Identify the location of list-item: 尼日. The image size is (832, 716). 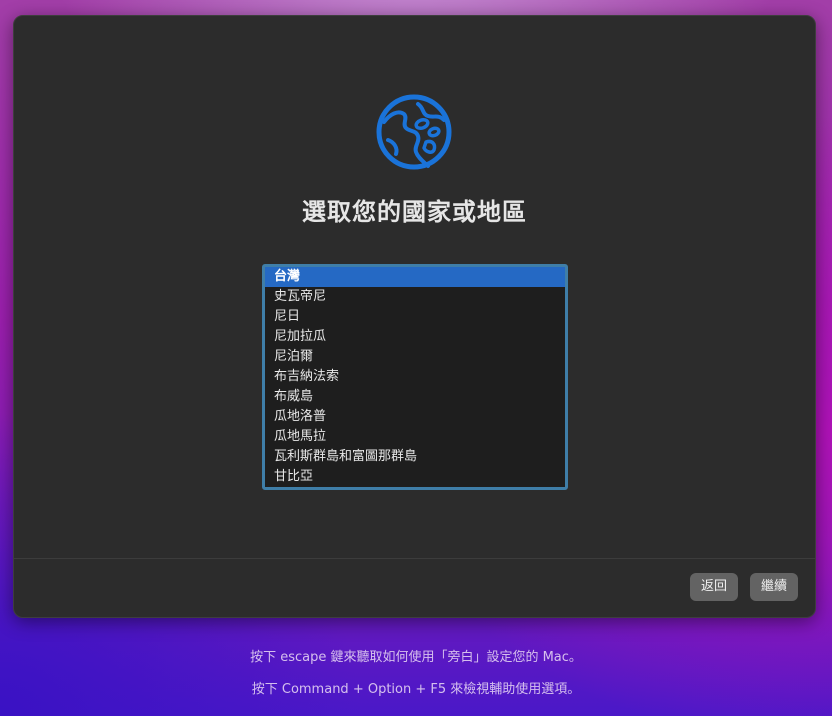
(415, 317).